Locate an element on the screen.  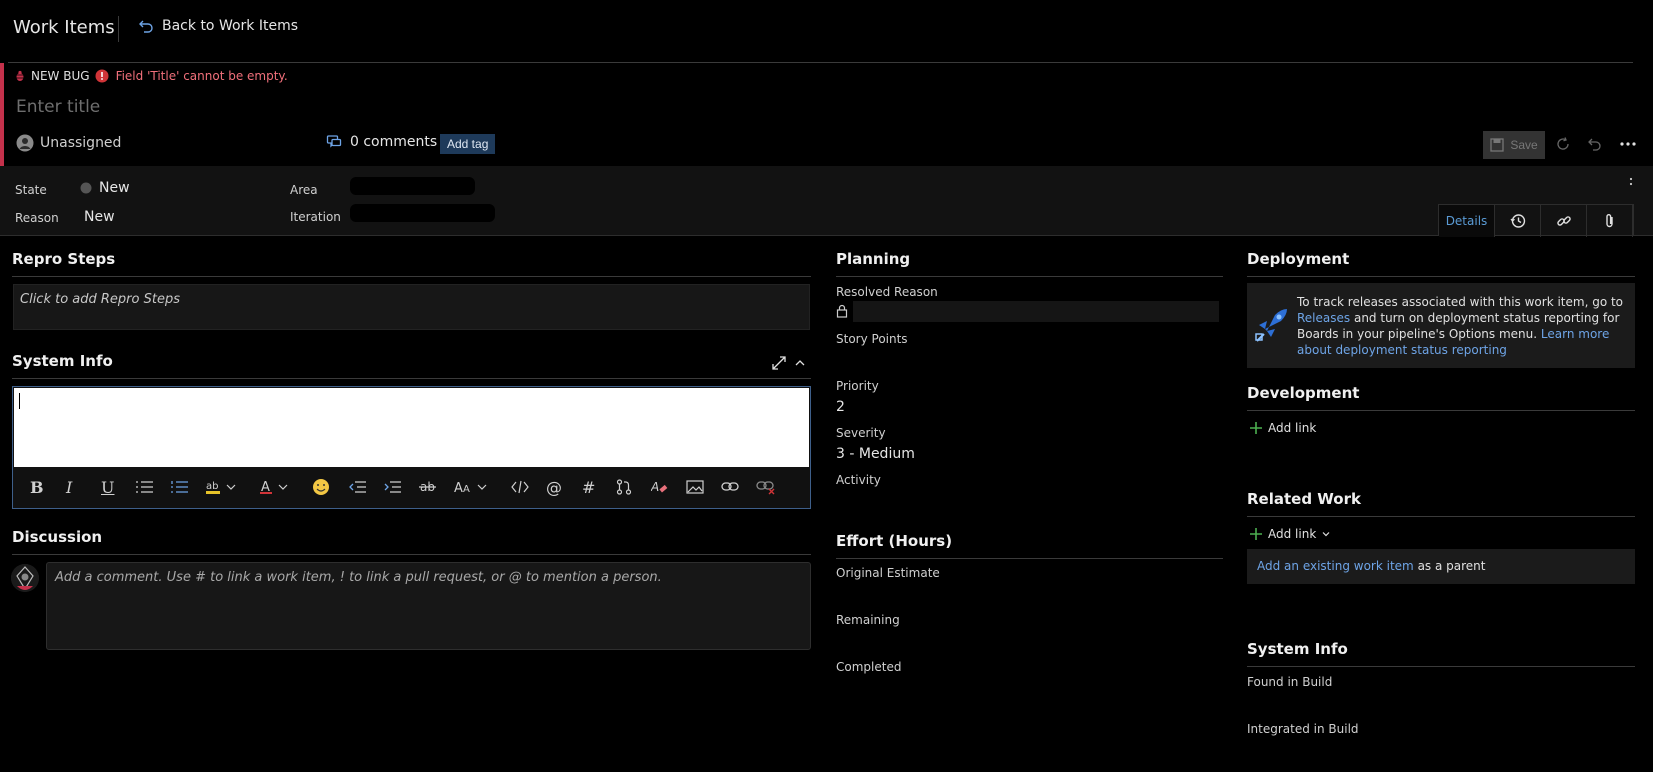
story-points-label: Story Points is located at coordinates (872, 339).